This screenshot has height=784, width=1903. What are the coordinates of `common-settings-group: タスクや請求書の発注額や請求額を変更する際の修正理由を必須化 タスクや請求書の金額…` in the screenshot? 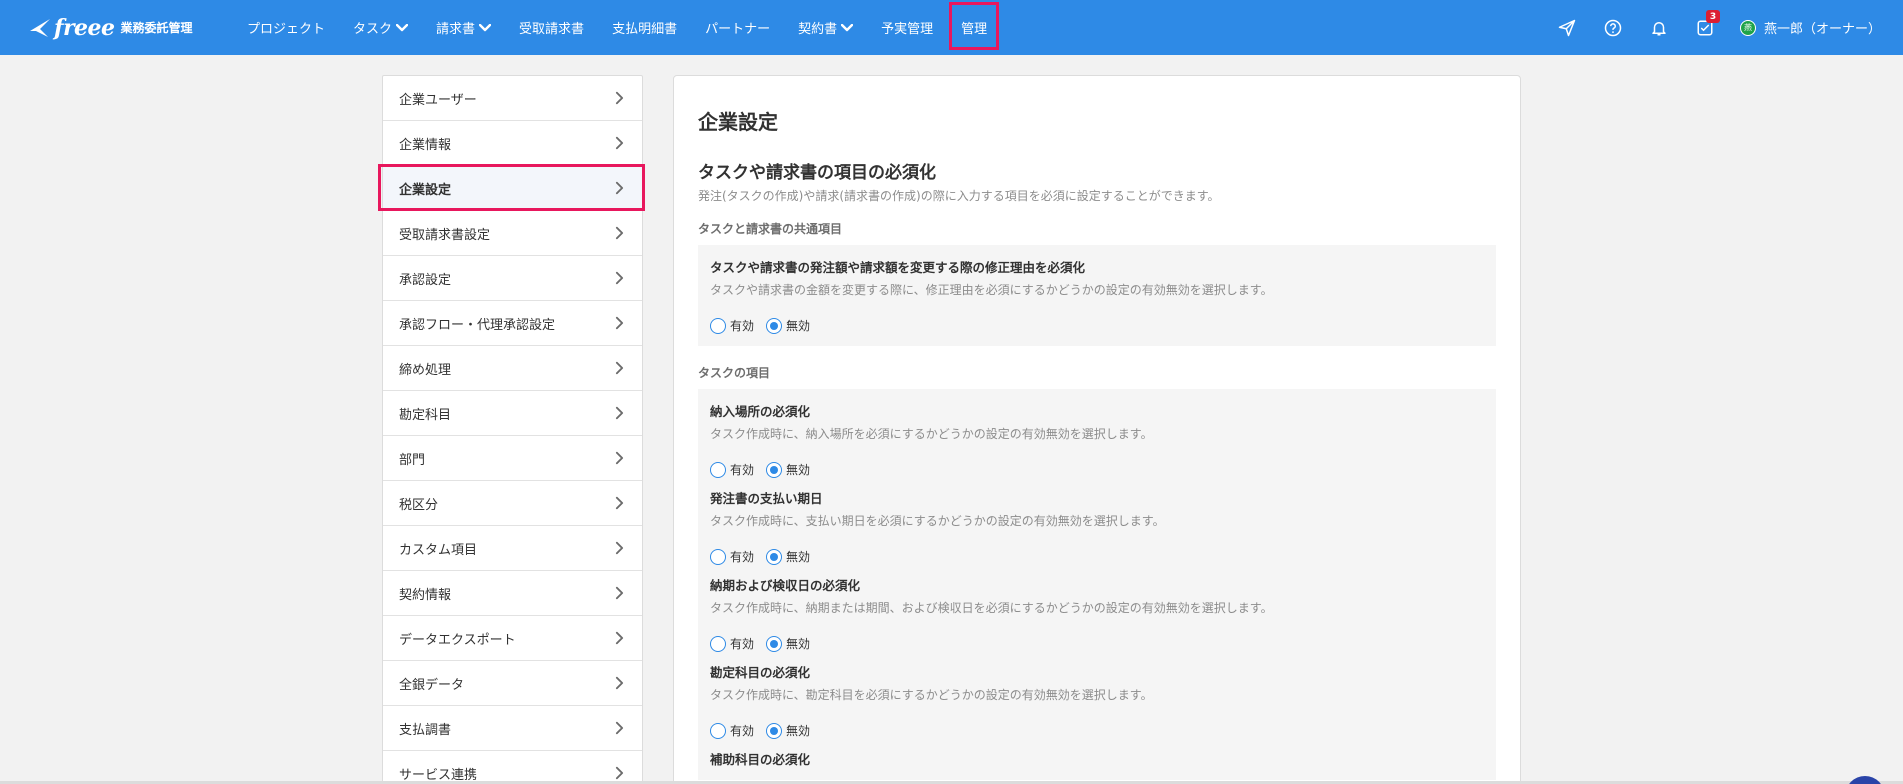 It's located at (1097, 295).